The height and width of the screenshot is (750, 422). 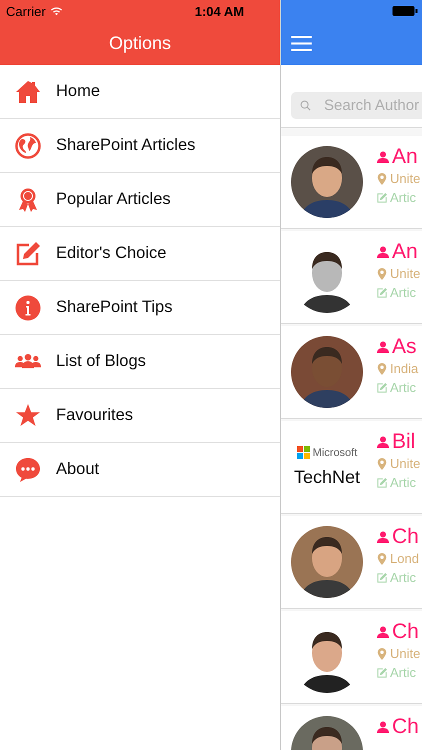 I want to click on author-card: Microsoft TechNet Bil Unite Artic, so click(x=351, y=467).